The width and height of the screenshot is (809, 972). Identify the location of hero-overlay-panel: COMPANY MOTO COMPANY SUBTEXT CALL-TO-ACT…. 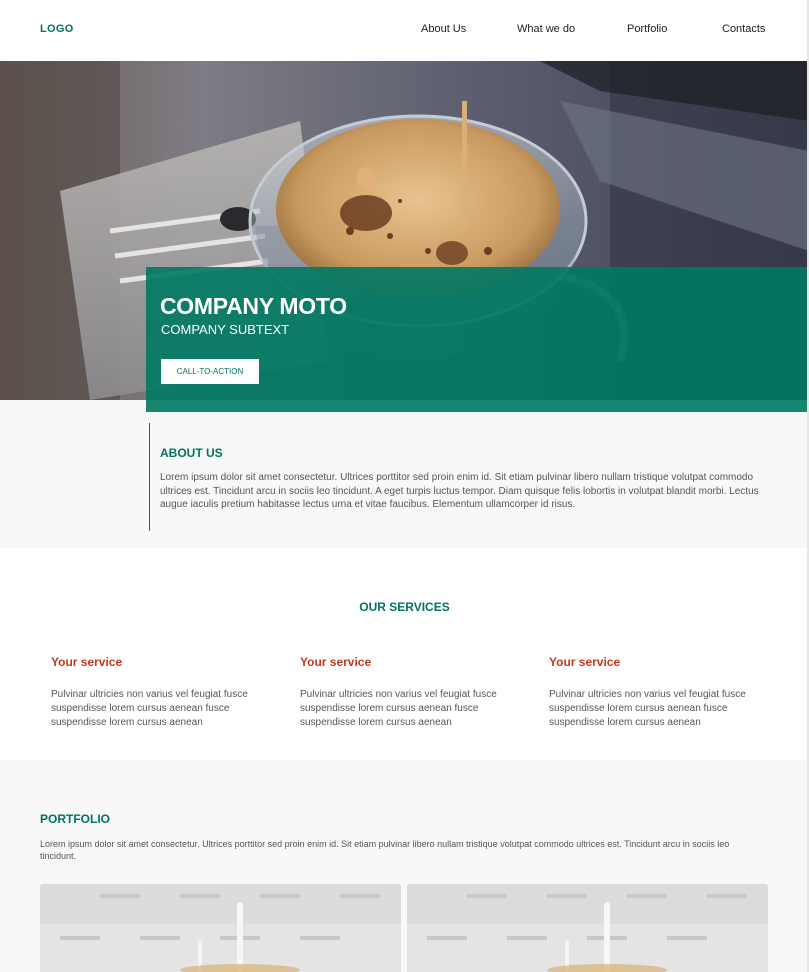
(477, 333).